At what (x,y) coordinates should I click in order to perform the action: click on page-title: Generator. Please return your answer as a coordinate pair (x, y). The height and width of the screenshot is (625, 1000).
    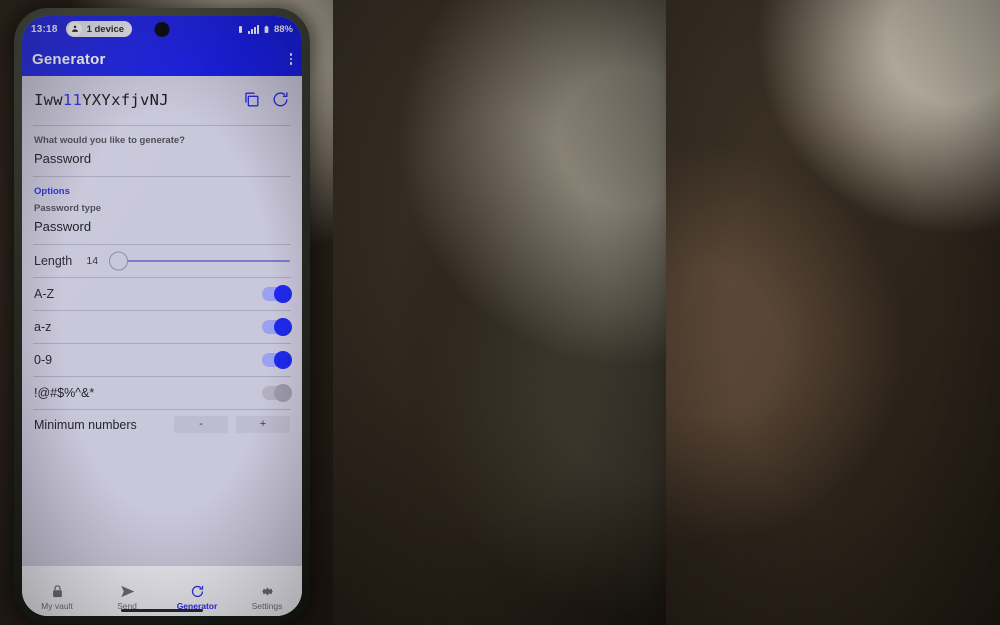
    Looking at the image, I should click on (69, 59).